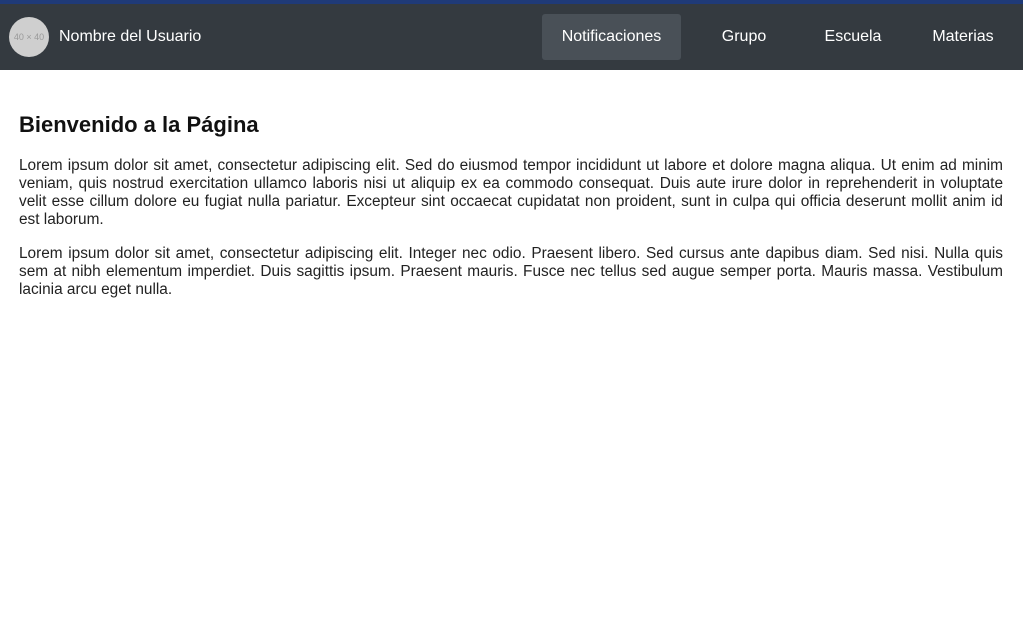  I want to click on user-block: 40 × 40 Nombre del Usuario, so click(100, 37).